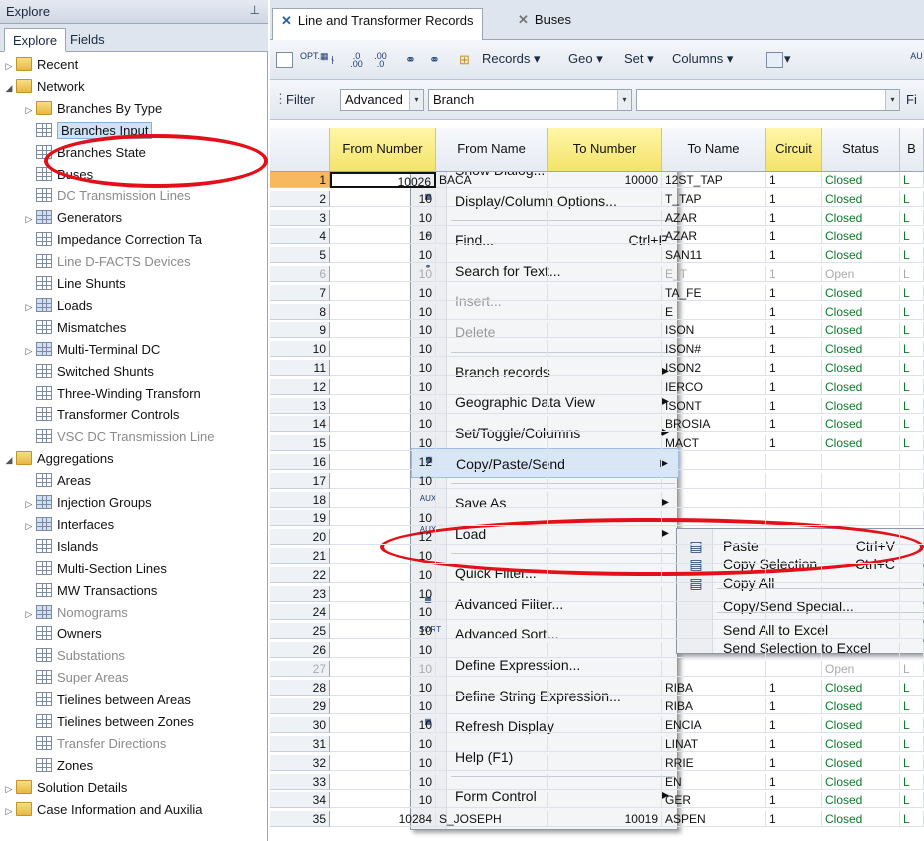  I want to click on row-header: 5, so click(300, 255).